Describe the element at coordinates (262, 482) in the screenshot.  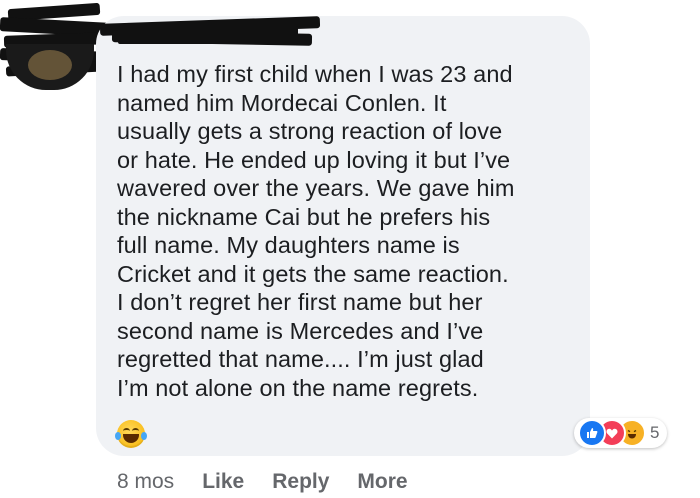
I see `comment-actions: 8 mos Like Reply More` at that location.